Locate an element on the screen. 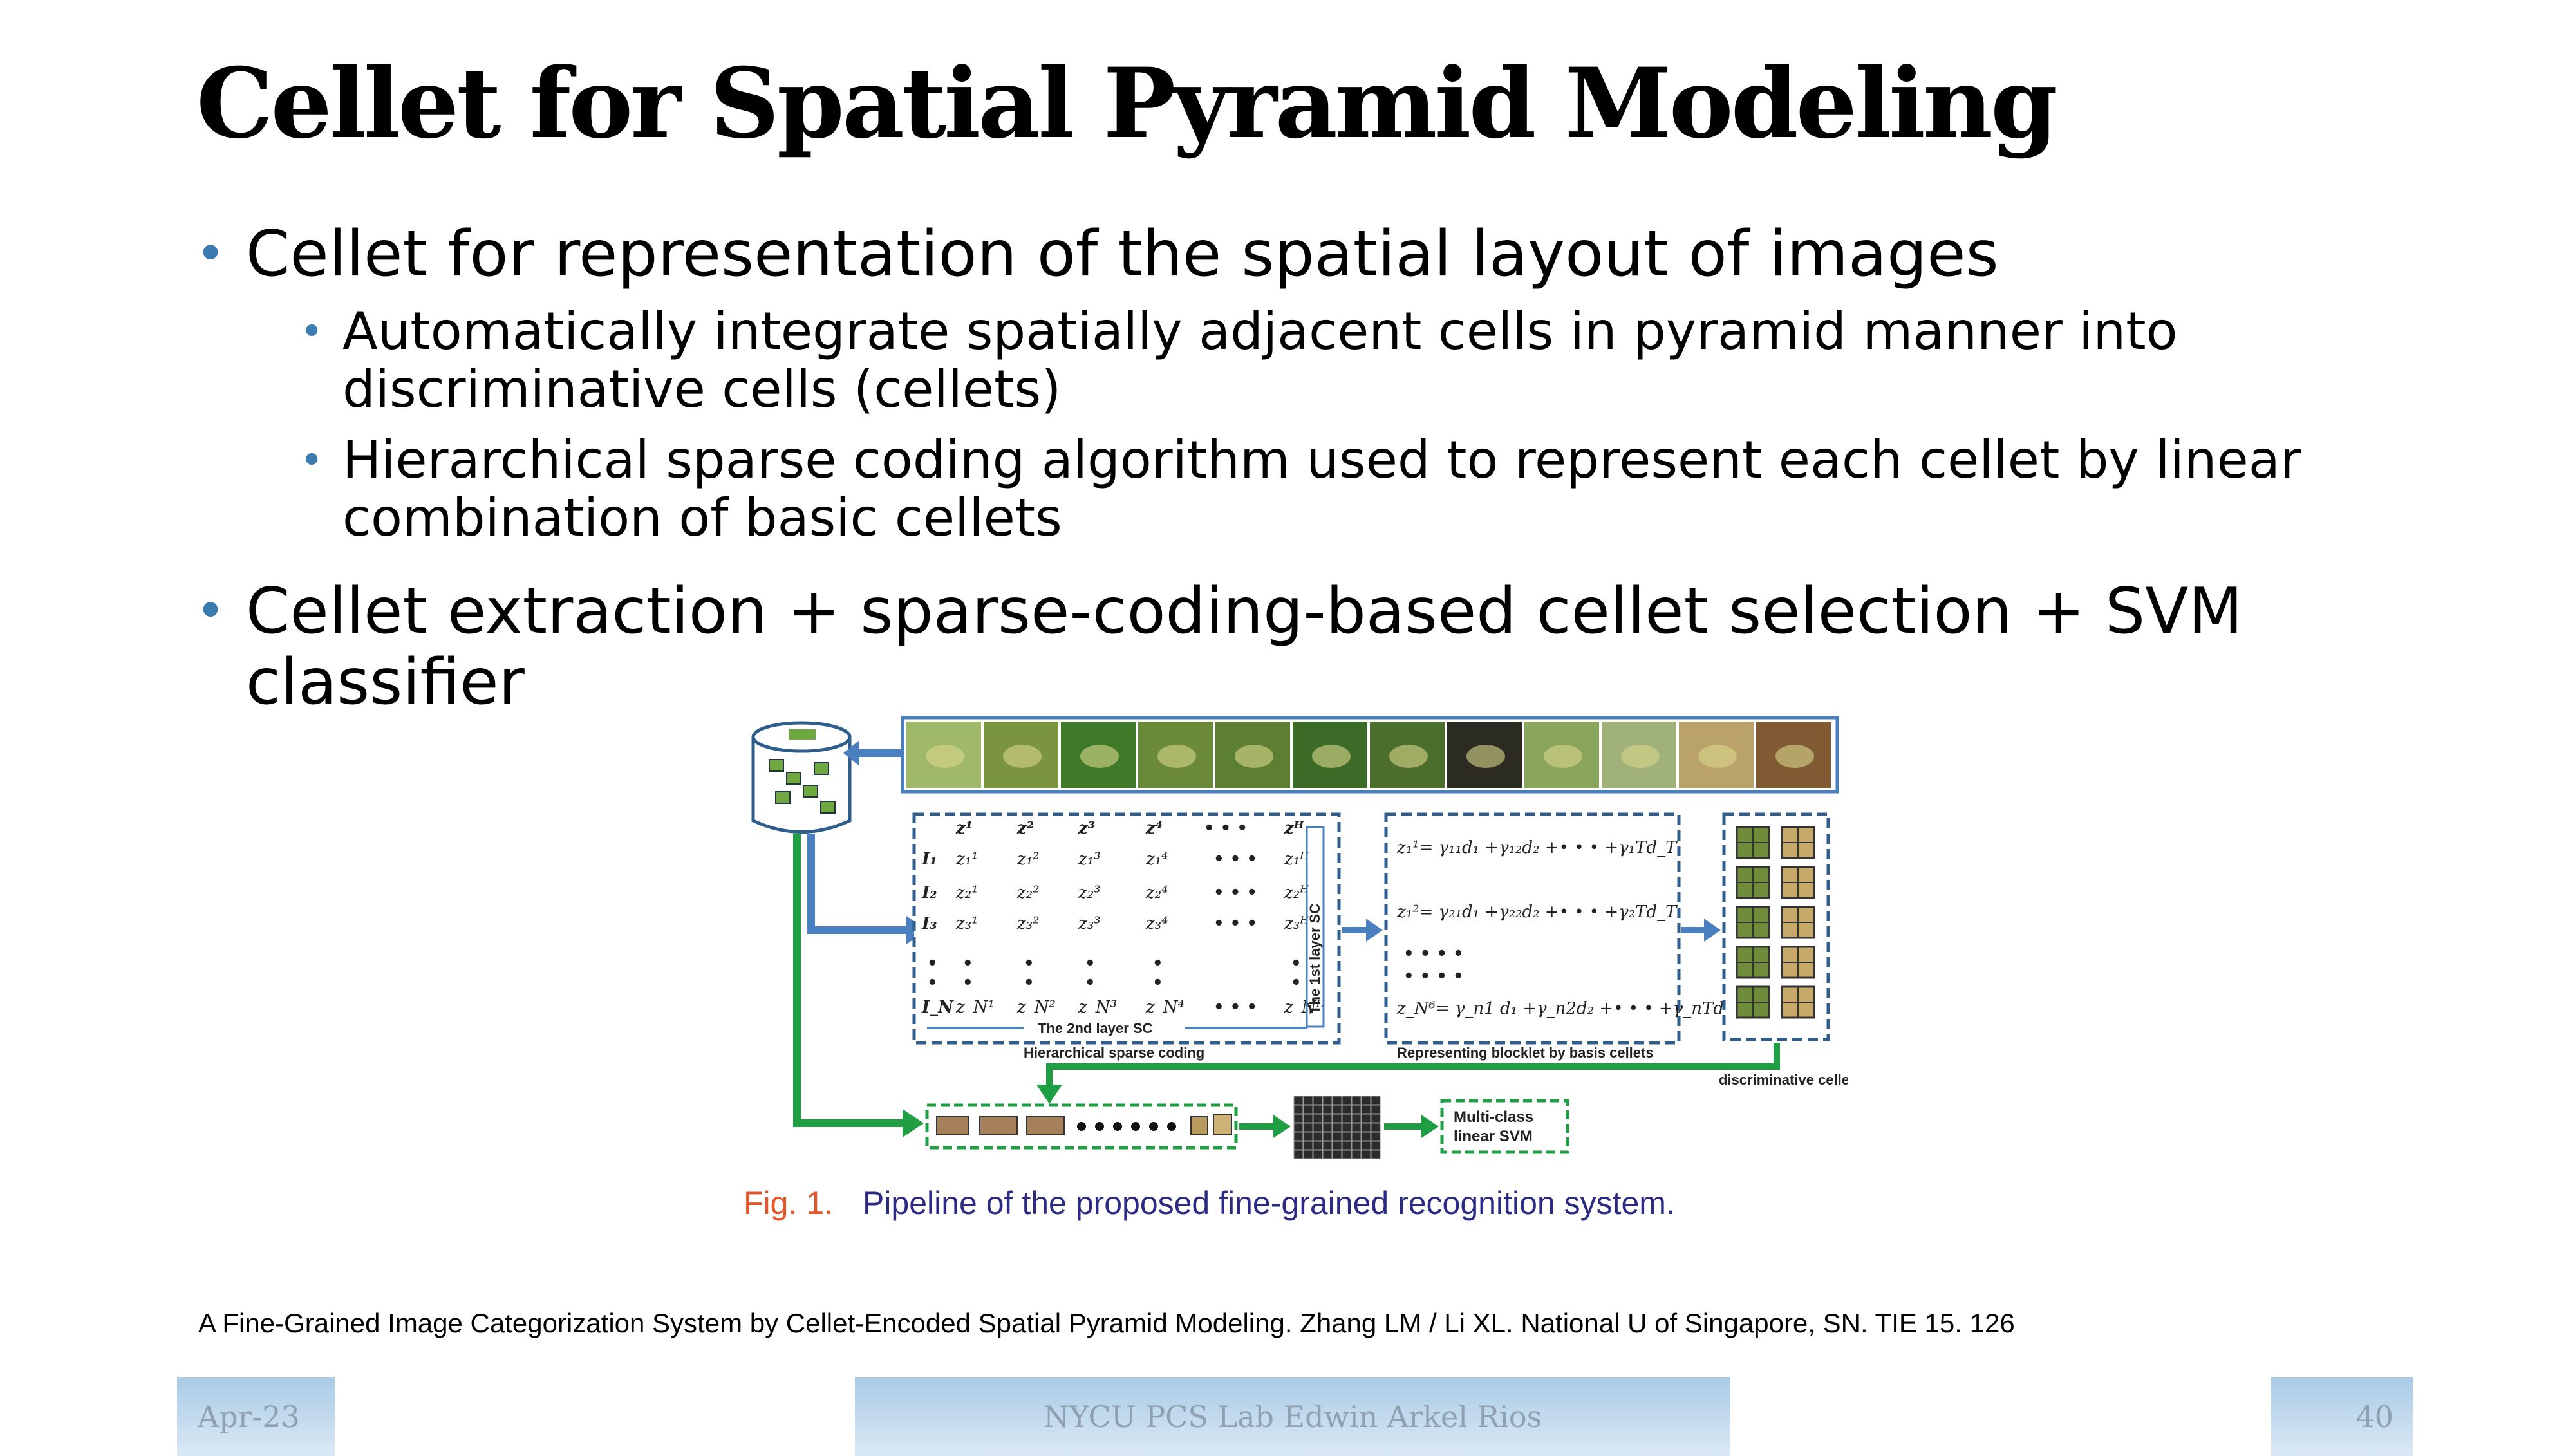  svg-text:• • •: • • • • is located at coordinates (1433, 976).